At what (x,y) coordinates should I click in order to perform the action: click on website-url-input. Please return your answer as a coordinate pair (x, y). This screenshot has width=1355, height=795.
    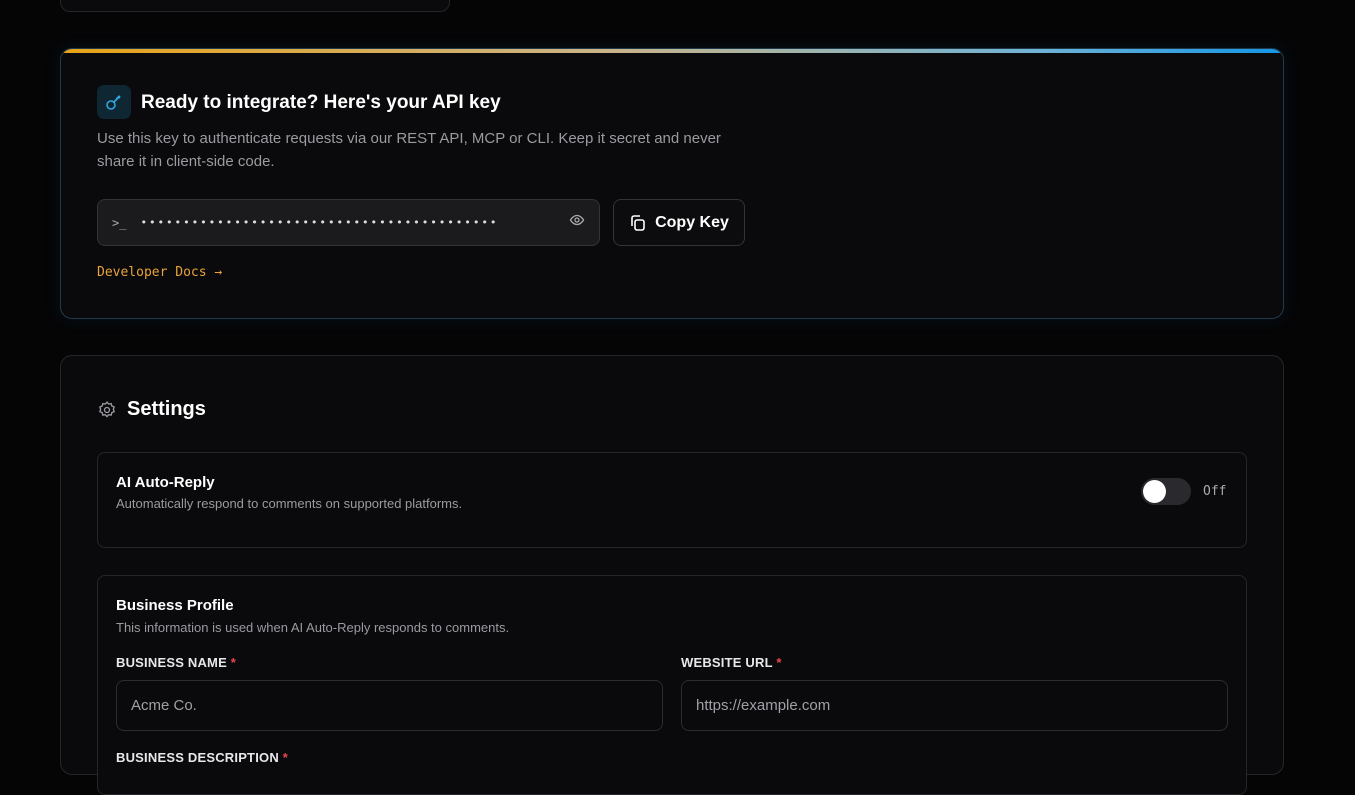
    Looking at the image, I should click on (954, 705).